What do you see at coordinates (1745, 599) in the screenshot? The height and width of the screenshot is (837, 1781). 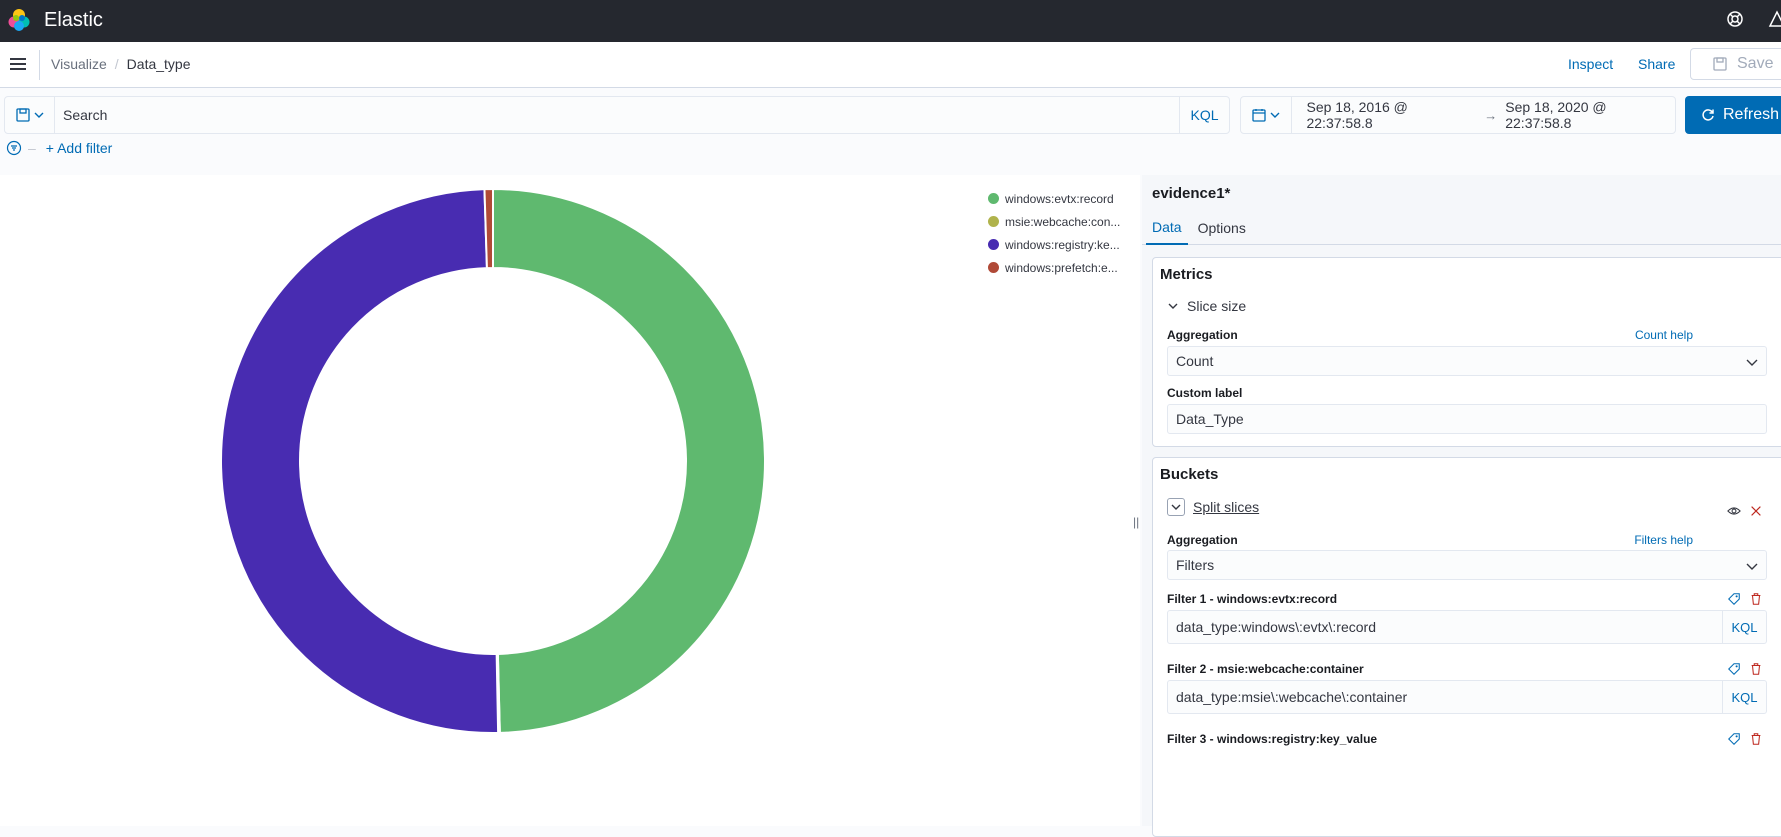 I see `filter-1-actions` at bounding box center [1745, 599].